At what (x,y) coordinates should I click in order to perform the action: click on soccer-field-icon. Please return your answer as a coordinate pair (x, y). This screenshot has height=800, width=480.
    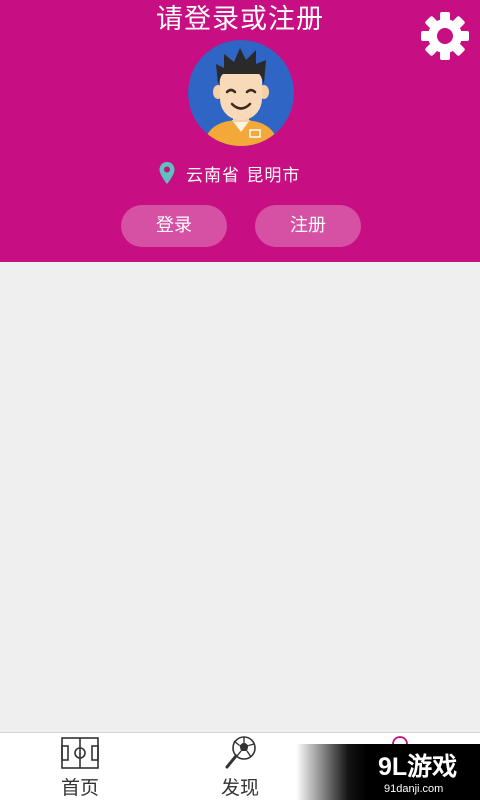
    Looking at the image, I should click on (80, 753).